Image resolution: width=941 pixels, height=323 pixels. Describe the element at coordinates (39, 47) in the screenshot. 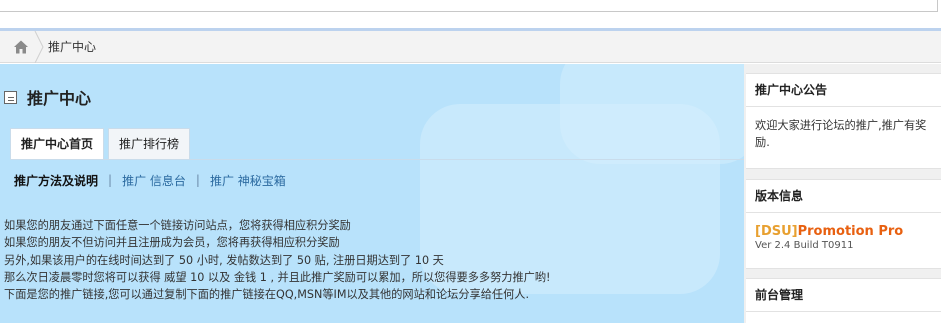

I see `chevron-right-icon` at that location.